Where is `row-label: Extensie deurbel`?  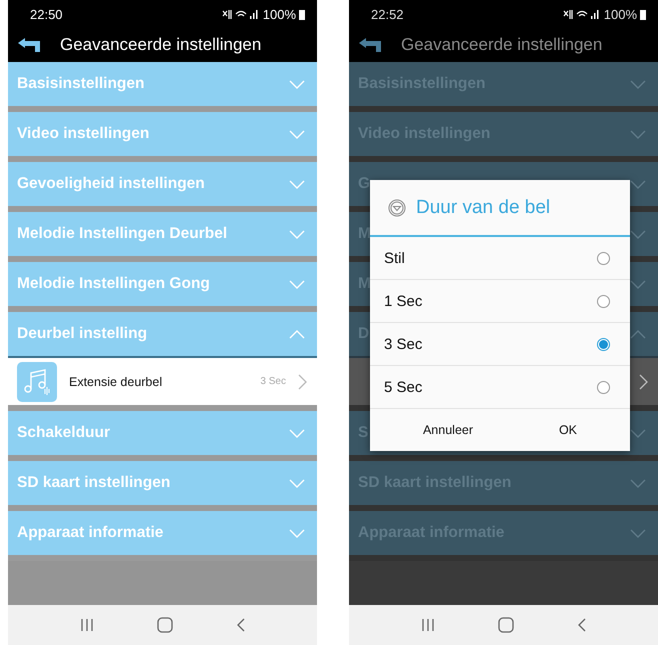
row-label: Extensie deurbel is located at coordinates (116, 381).